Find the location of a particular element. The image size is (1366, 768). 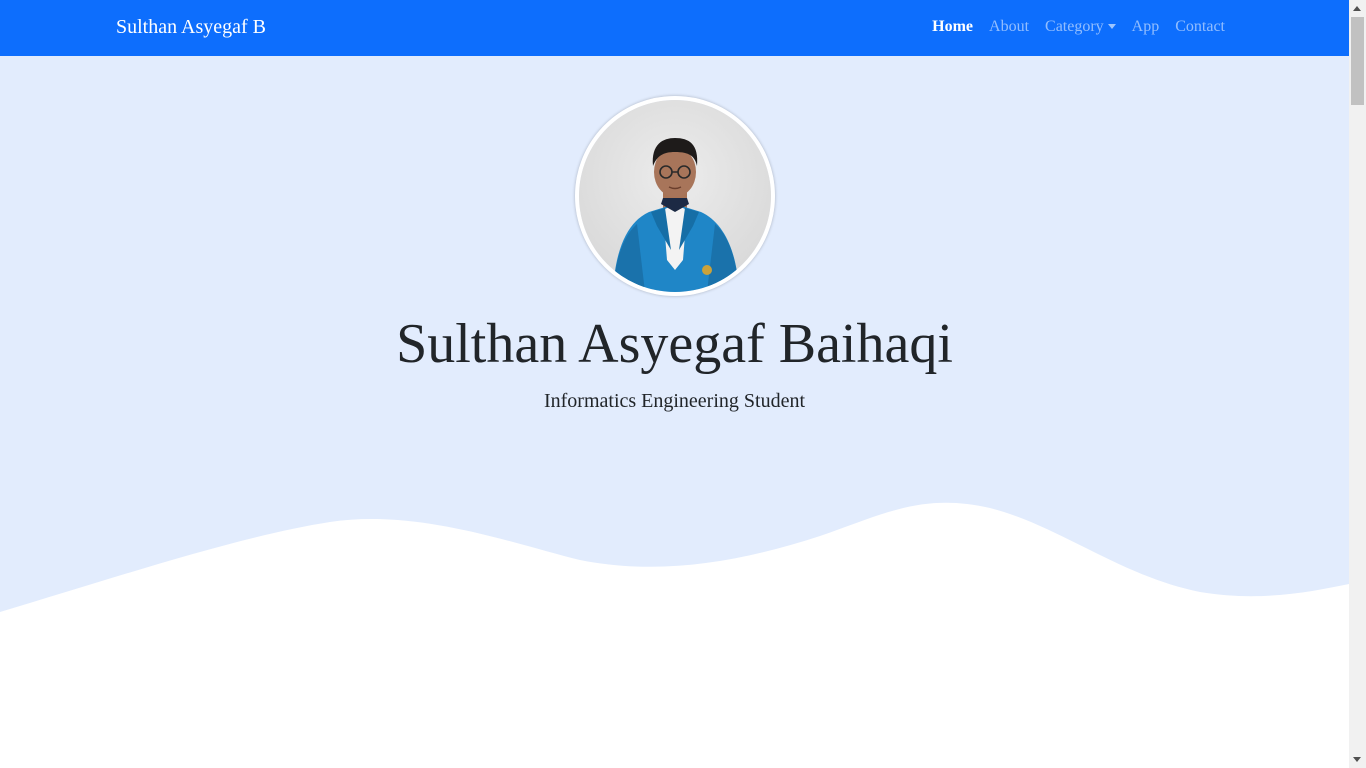

profile-photo-avatar is located at coordinates (675, 196).